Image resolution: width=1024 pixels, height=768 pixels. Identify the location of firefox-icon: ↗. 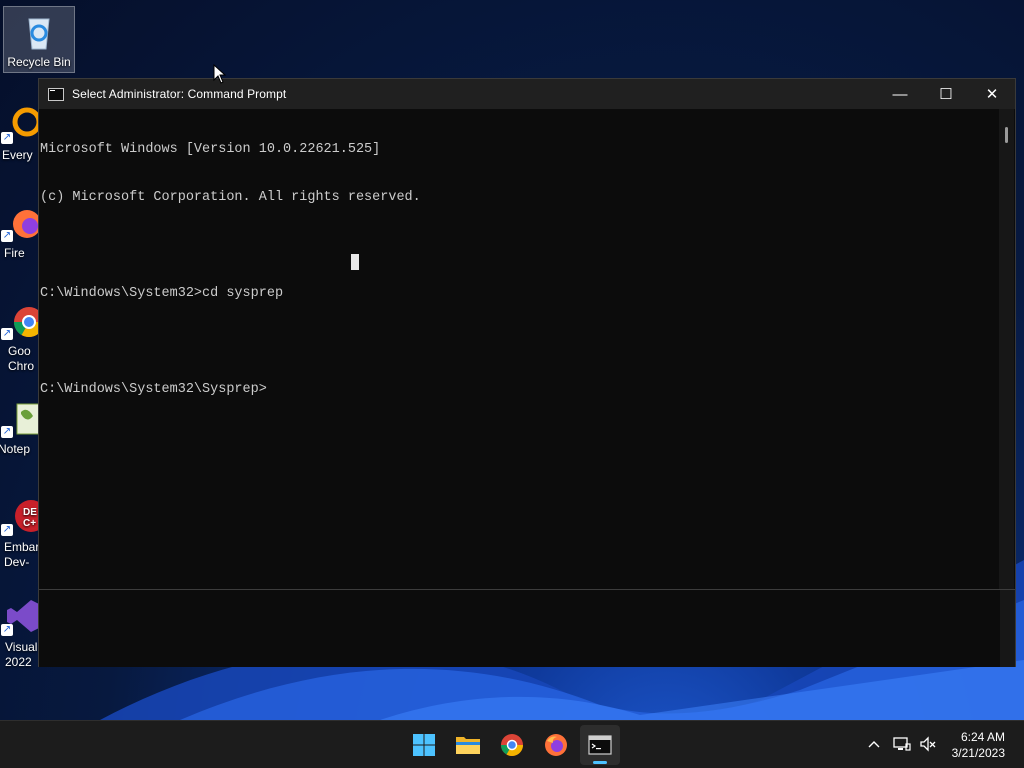
(21, 222).